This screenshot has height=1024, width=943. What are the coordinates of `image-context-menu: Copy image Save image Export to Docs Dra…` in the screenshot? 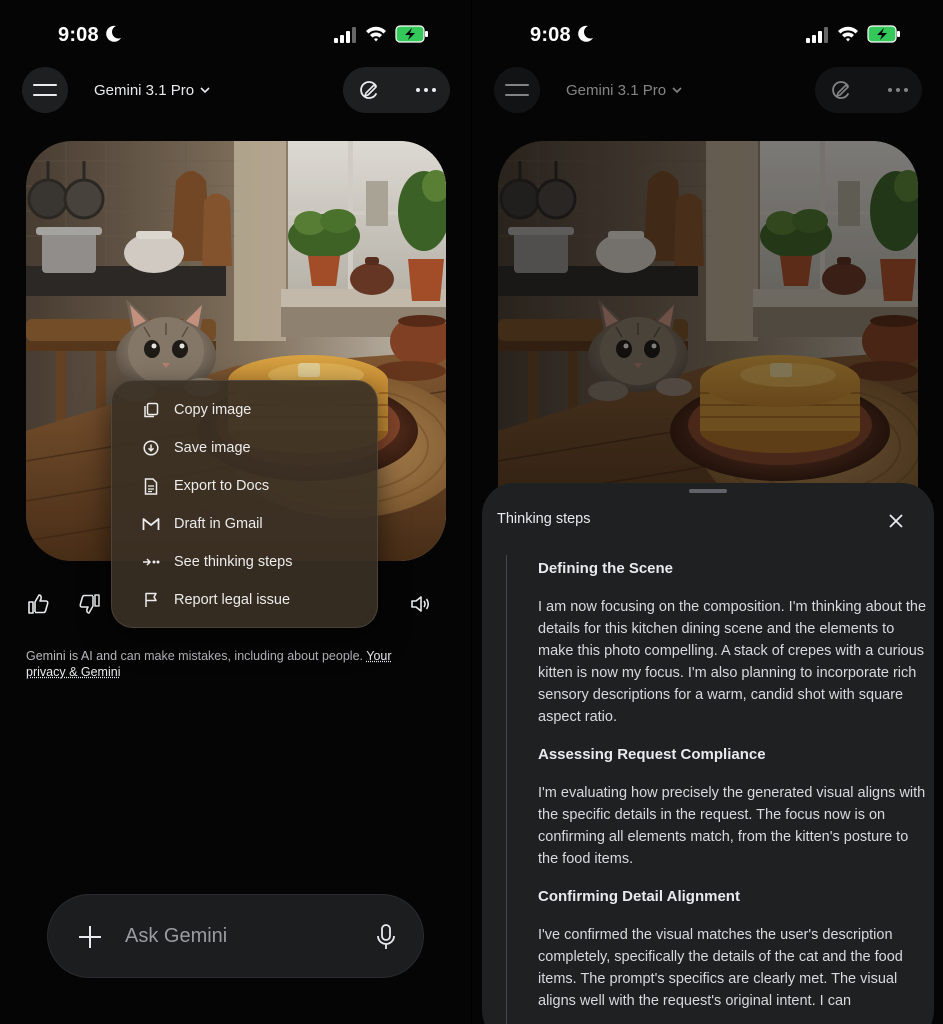 It's located at (244, 504).